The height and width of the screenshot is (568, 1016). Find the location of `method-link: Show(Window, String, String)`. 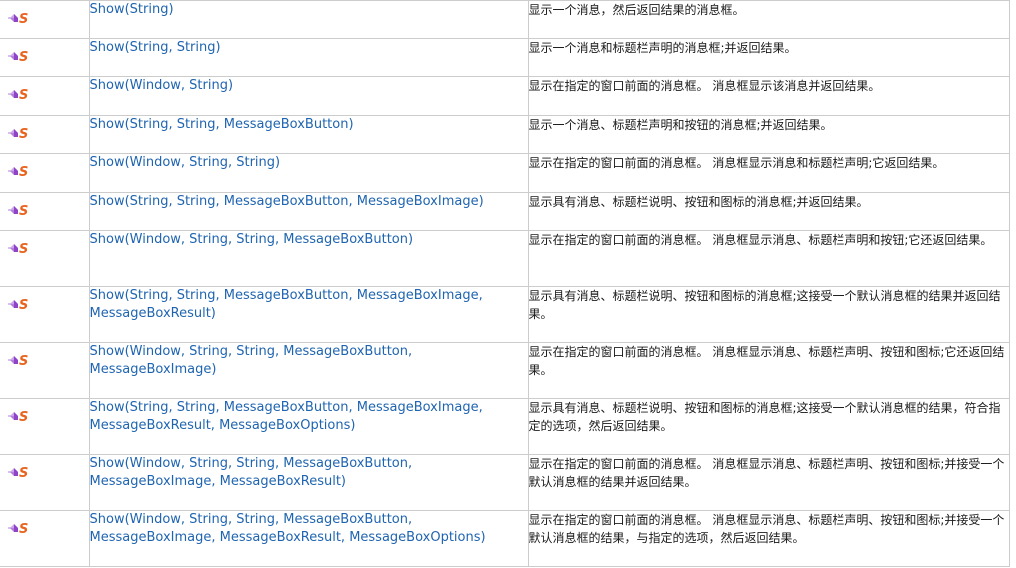

method-link: Show(Window, String, String) is located at coordinates (185, 162).